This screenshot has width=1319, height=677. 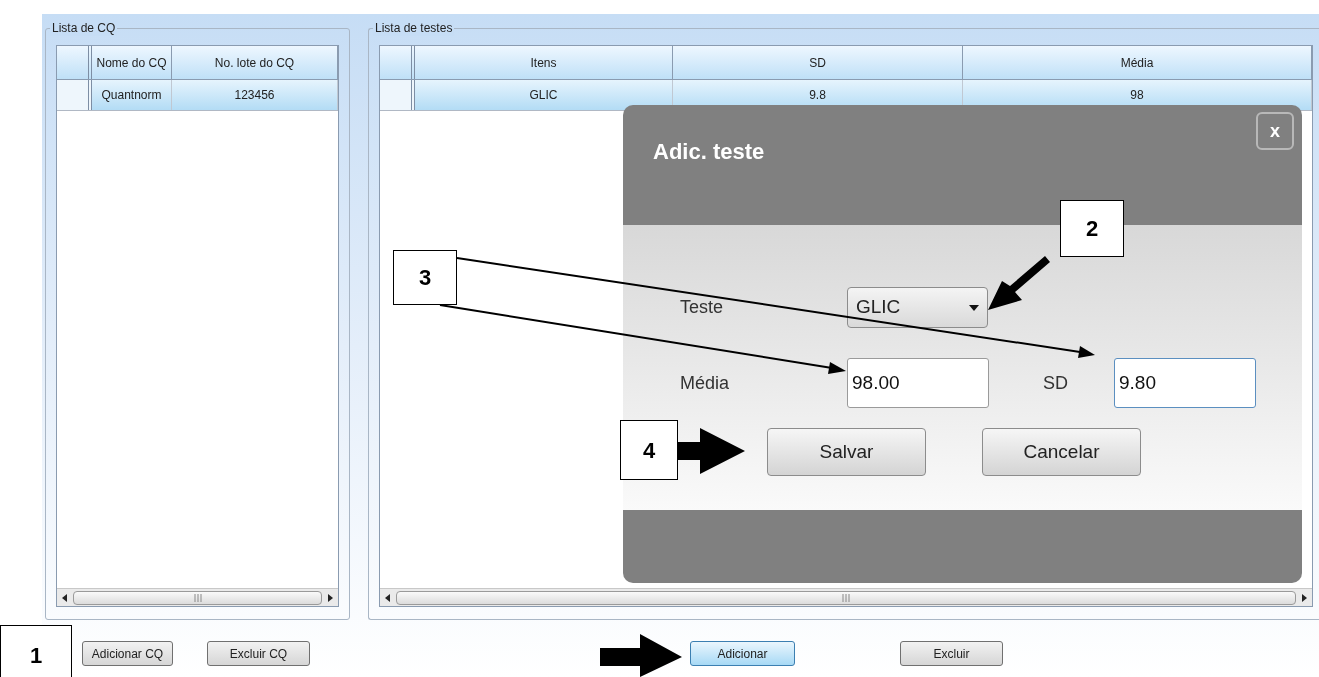 What do you see at coordinates (846, 452) in the screenshot?
I see `dialog-button: Salvar` at bounding box center [846, 452].